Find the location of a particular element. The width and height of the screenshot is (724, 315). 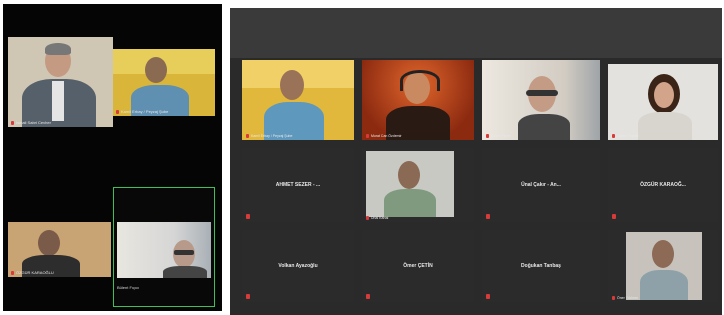

participant-name: Ömer ÇETİN is located at coordinates (418, 266).